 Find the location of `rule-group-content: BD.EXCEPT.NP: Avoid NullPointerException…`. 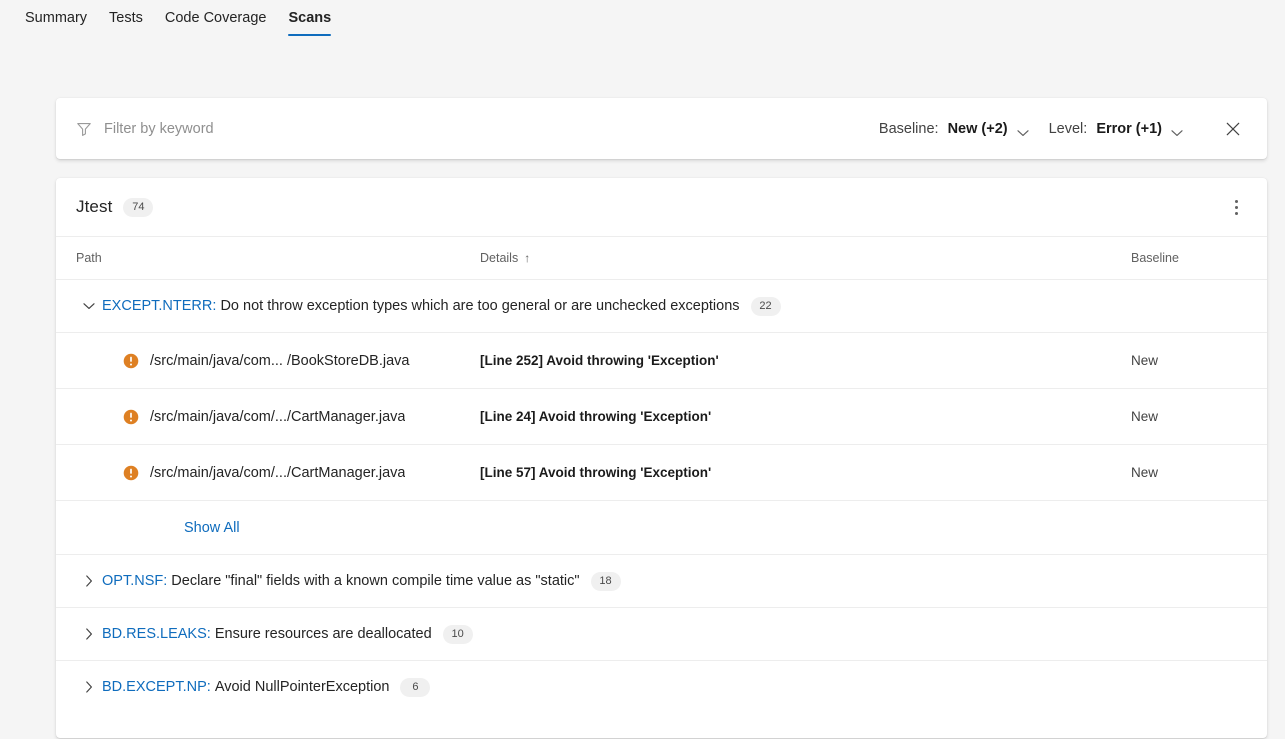

rule-group-content: BD.EXCEPT.NP: Avoid NullPointerException… is located at coordinates (243, 687).